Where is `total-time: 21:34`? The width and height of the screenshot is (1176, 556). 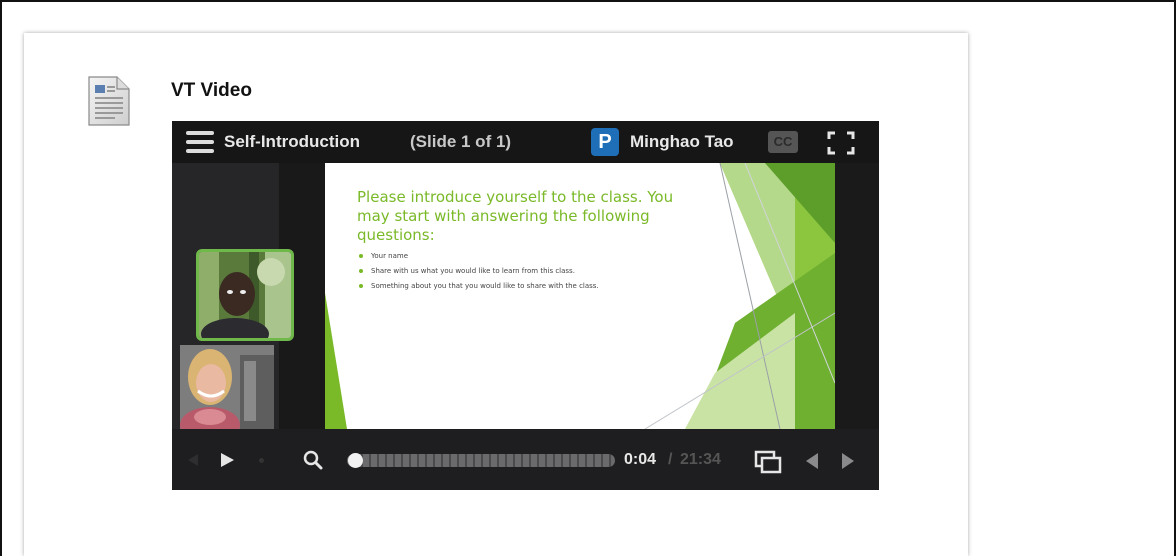 total-time: 21:34 is located at coordinates (700, 459).